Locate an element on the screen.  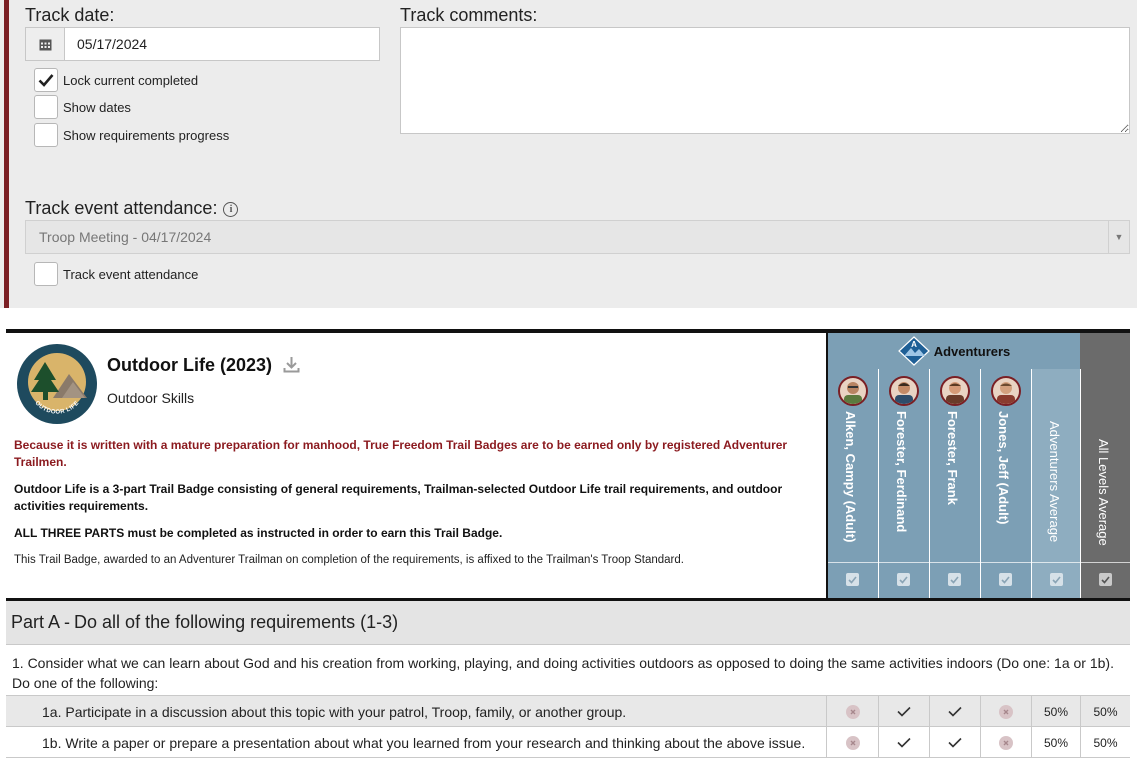
member-column: Jones, Jeff (Adult) is located at coordinates (1005, 483).